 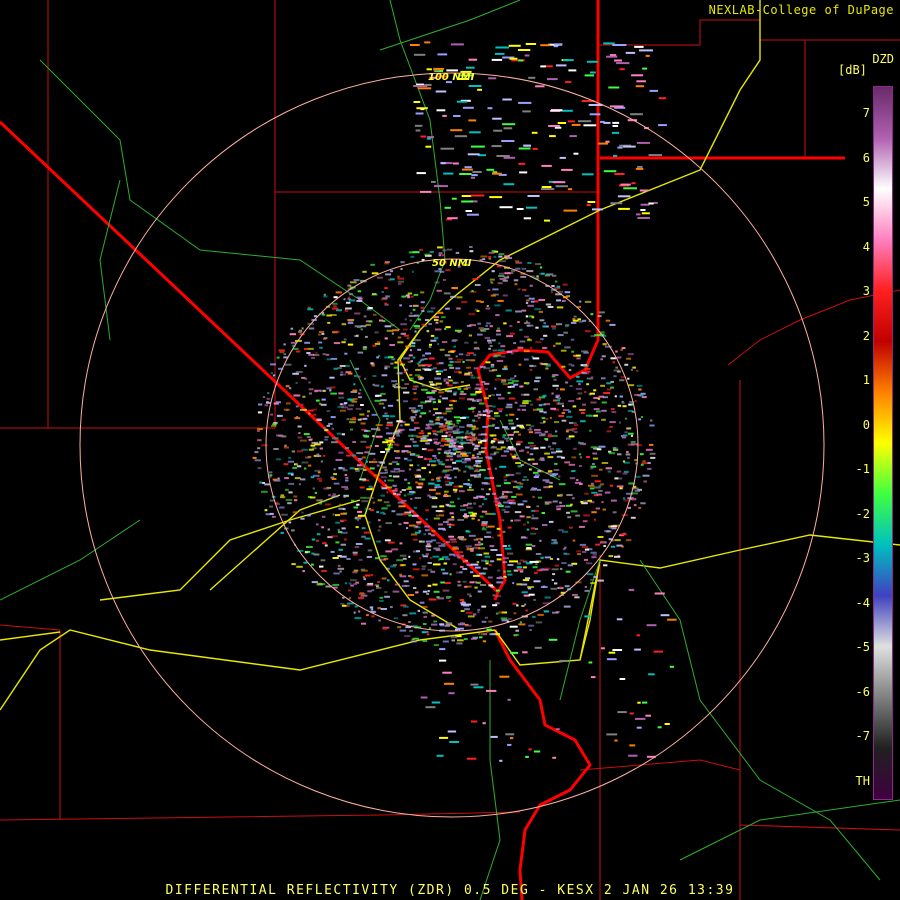 What do you see at coordinates (883, 59) in the screenshot?
I see `product-code: DZD` at bounding box center [883, 59].